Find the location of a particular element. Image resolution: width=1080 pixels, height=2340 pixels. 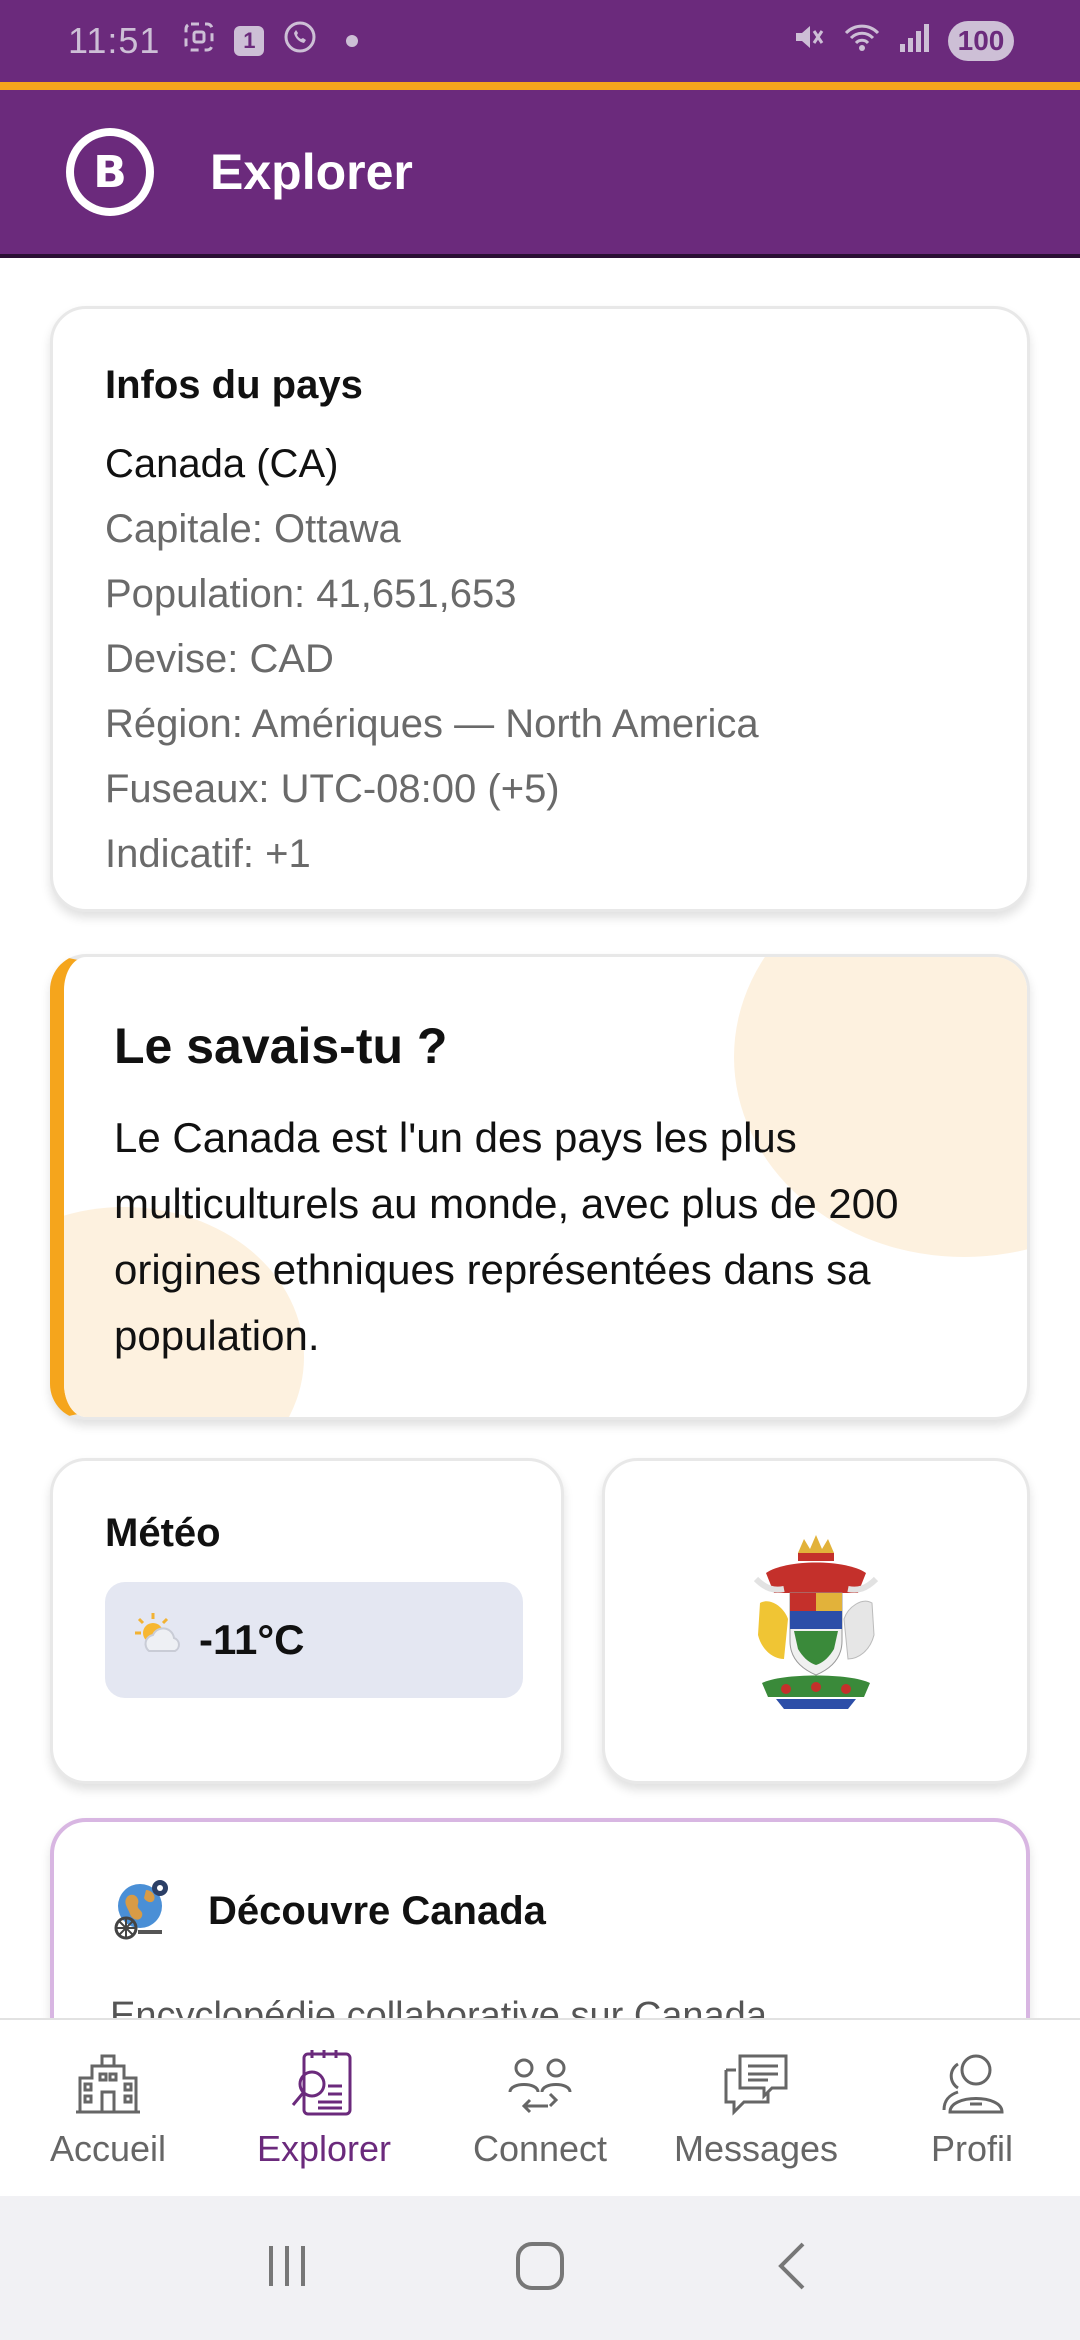

calendar-badge-icon: 1 is located at coordinates (249, 41).